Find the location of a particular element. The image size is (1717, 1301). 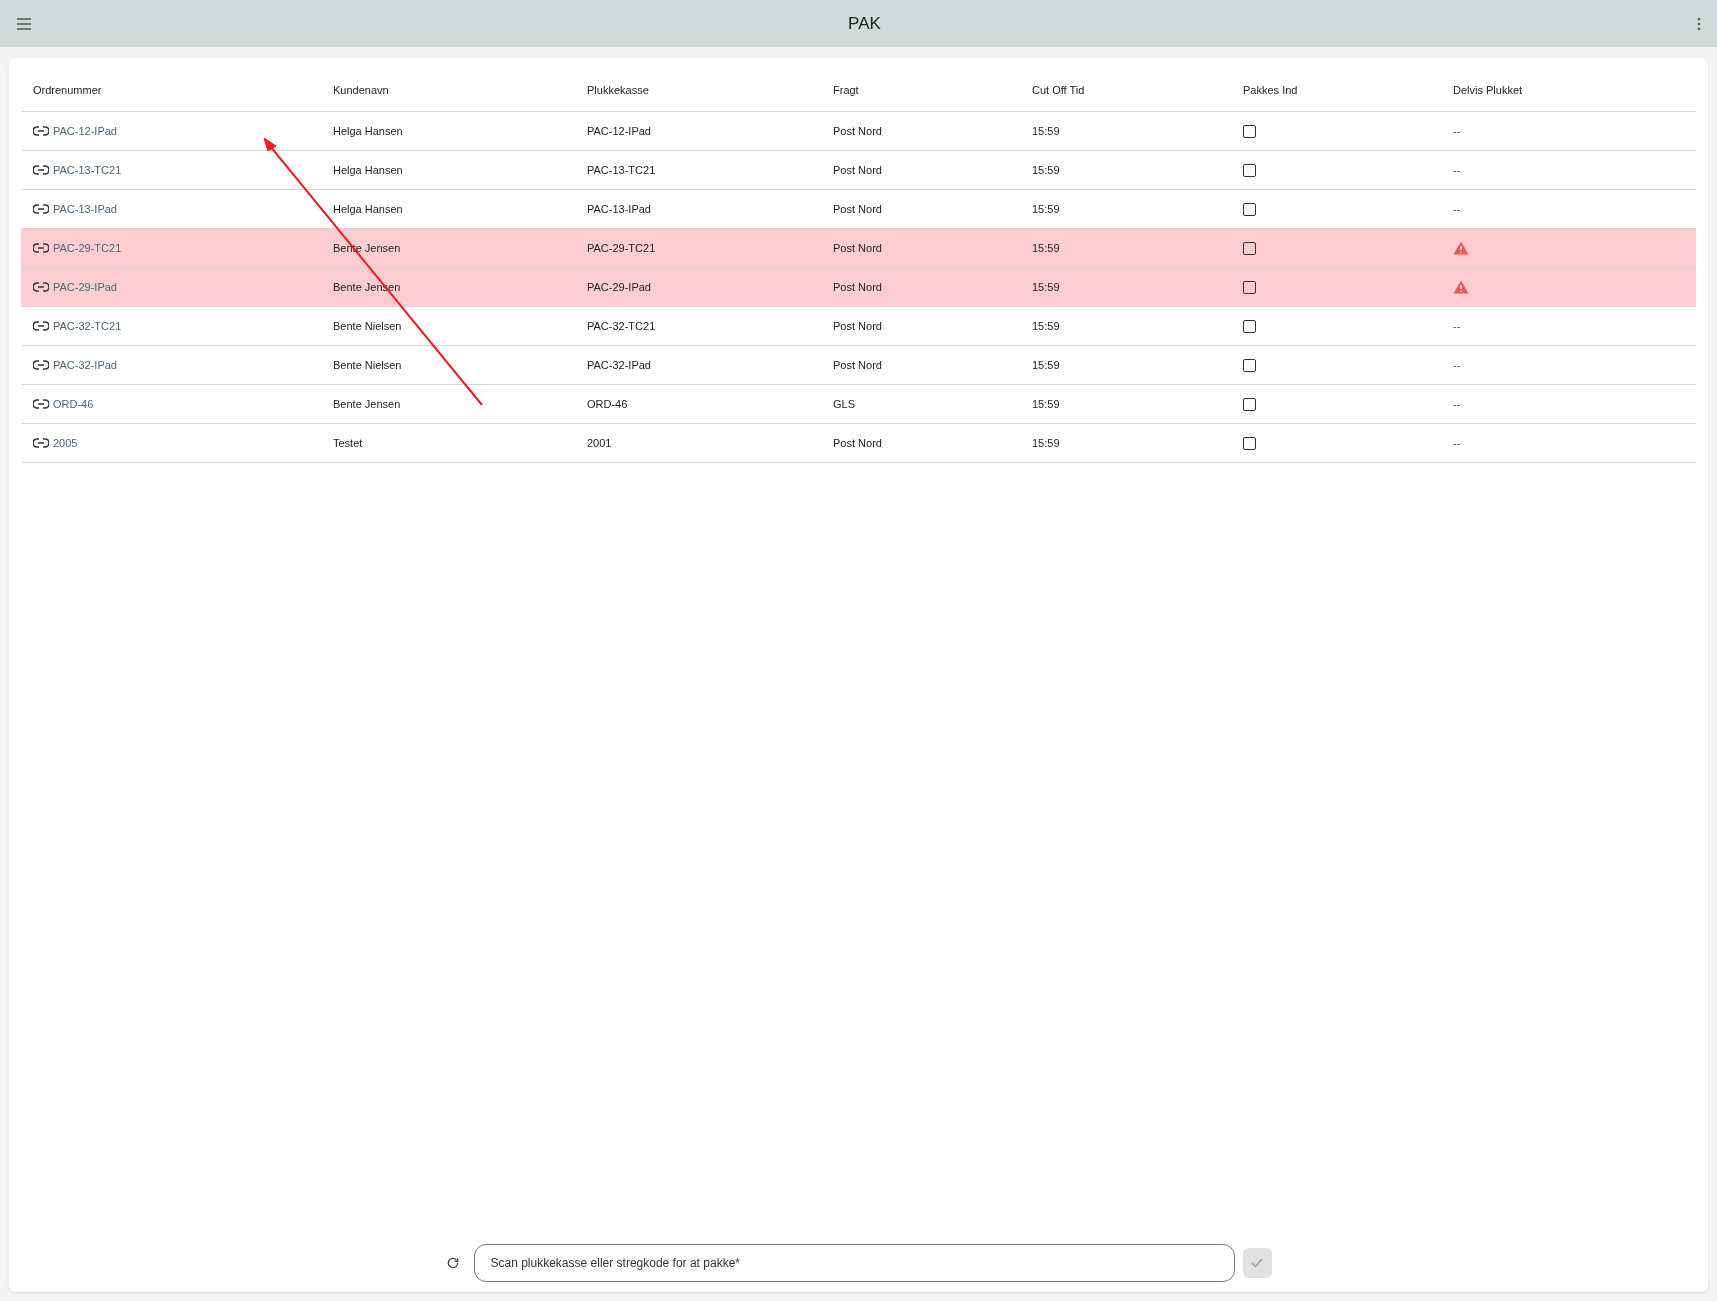

order-link: PAC-29-IPad is located at coordinates (171, 287).